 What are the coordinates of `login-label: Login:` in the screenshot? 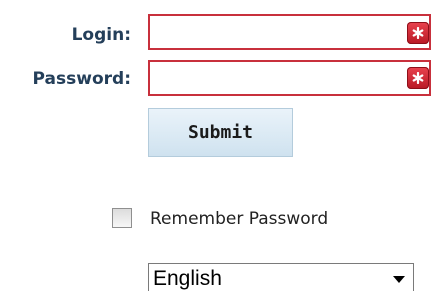 It's located at (101, 35).